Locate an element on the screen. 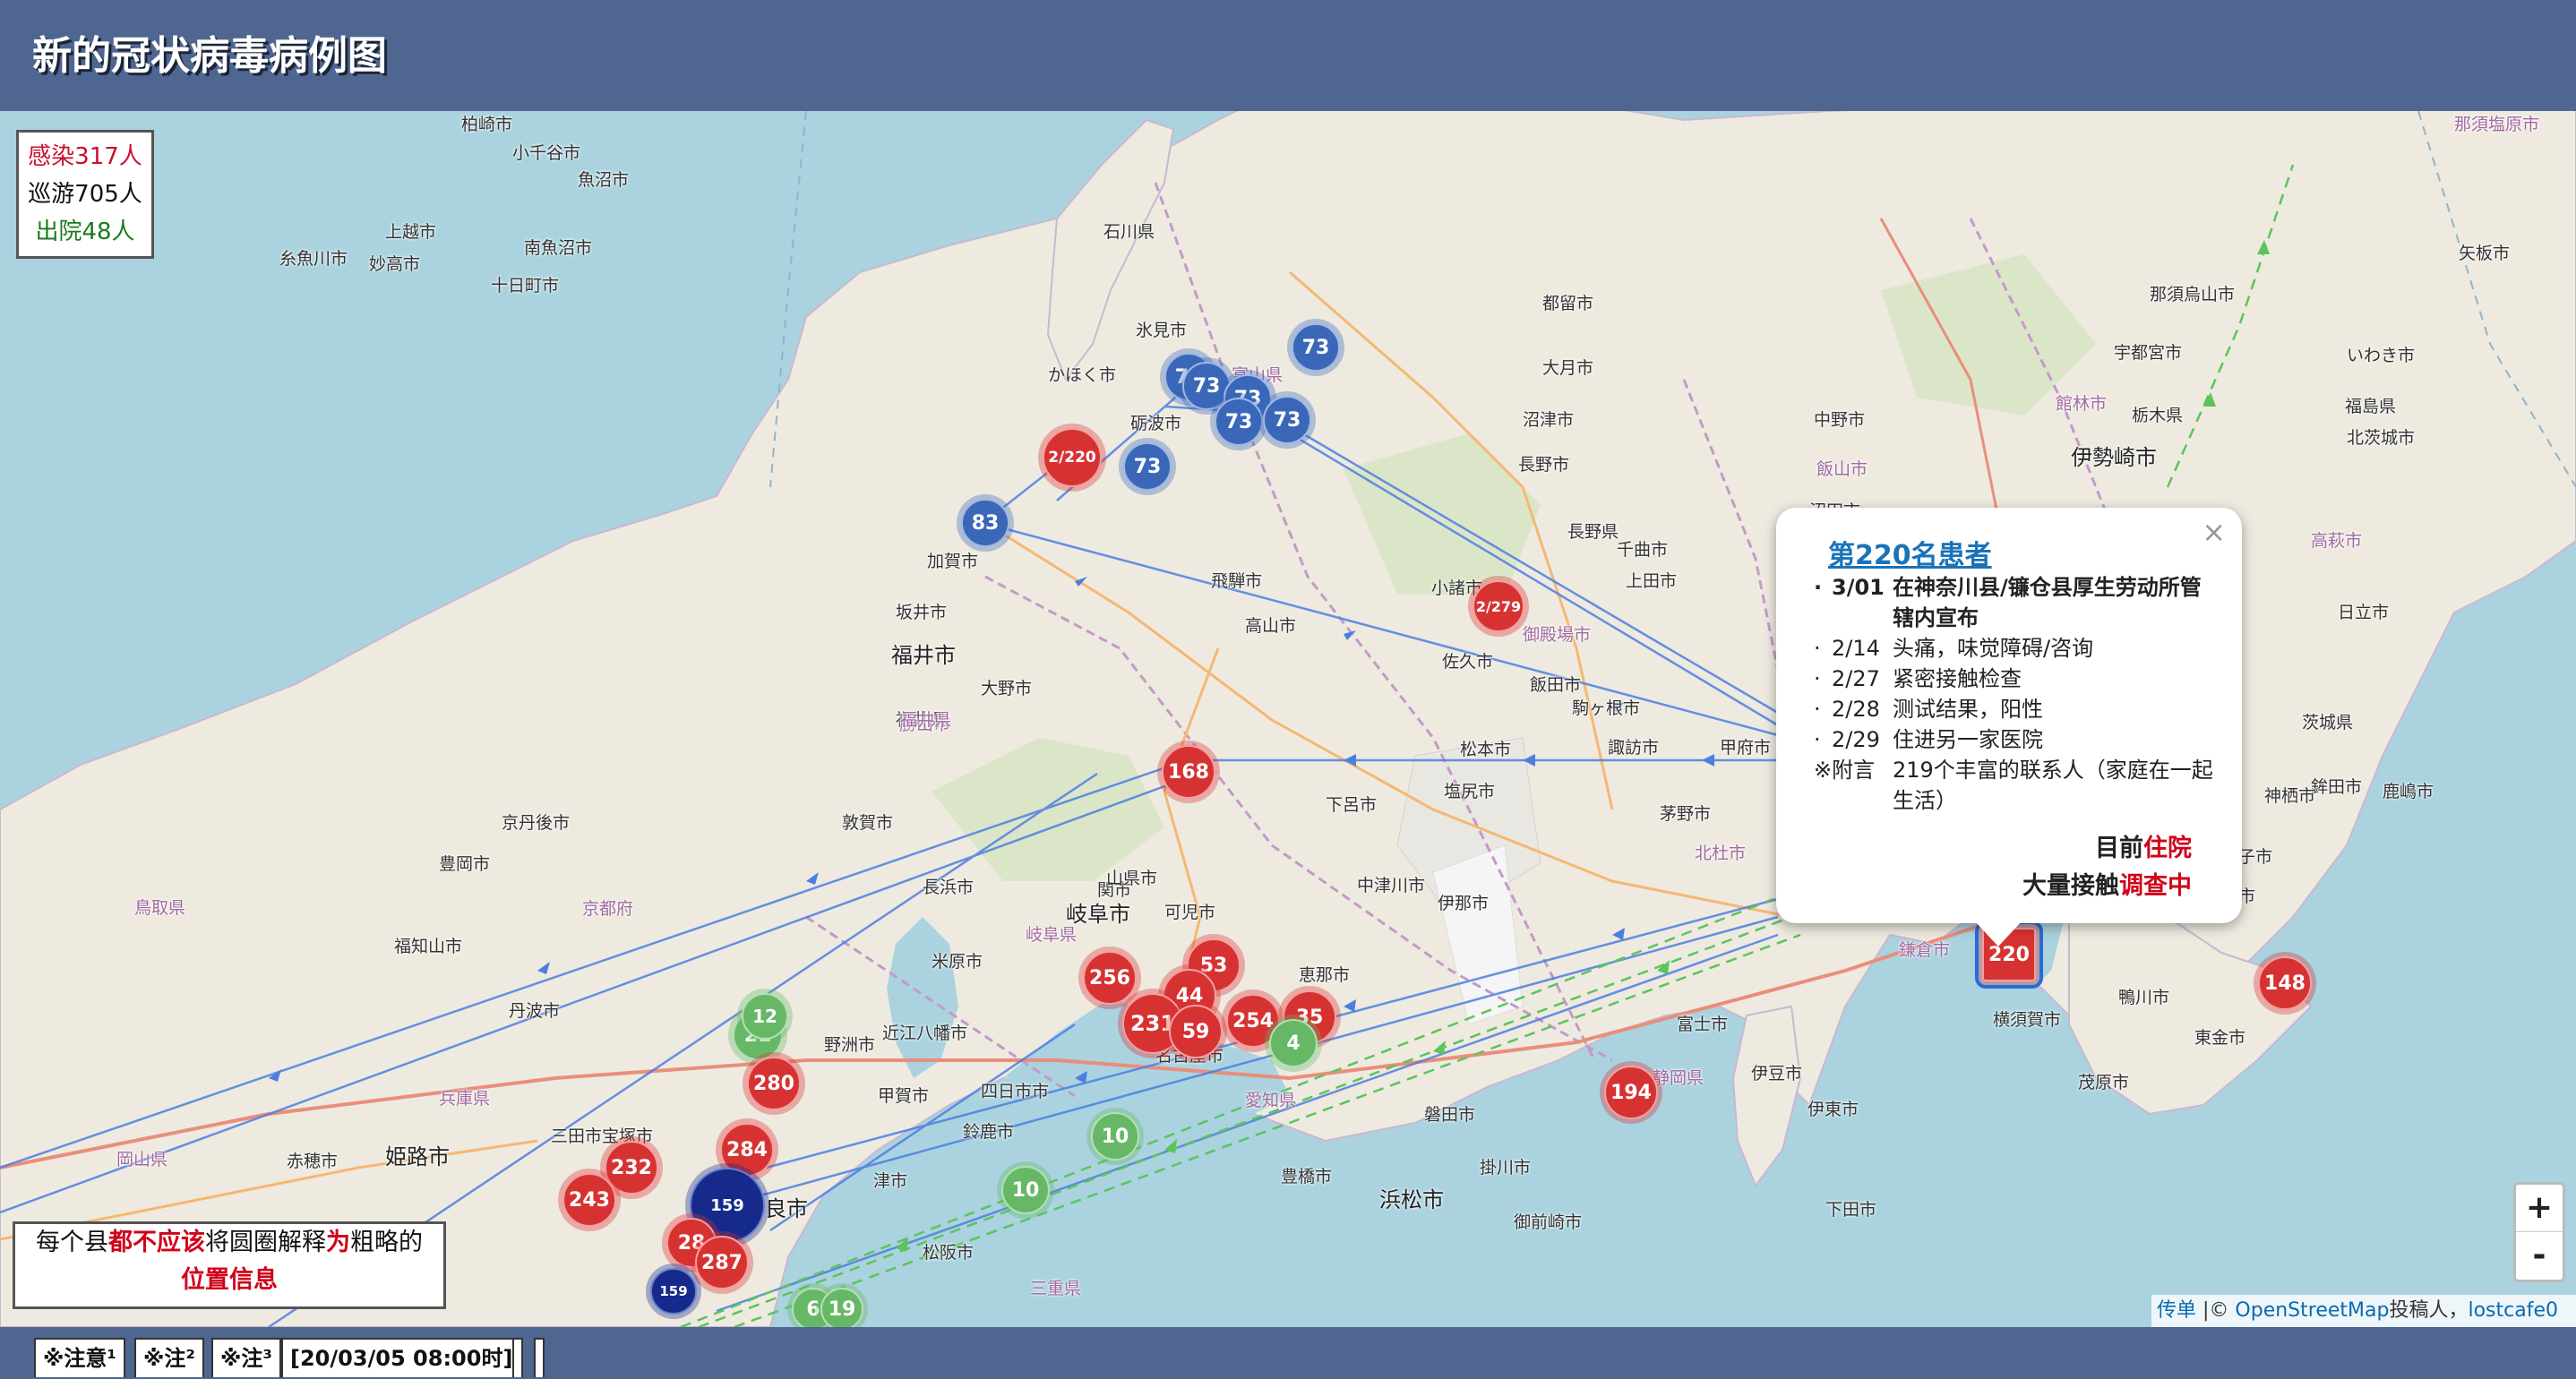 The image size is (2576, 1379). place-label: 京丹後市 is located at coordinates (536, 823).